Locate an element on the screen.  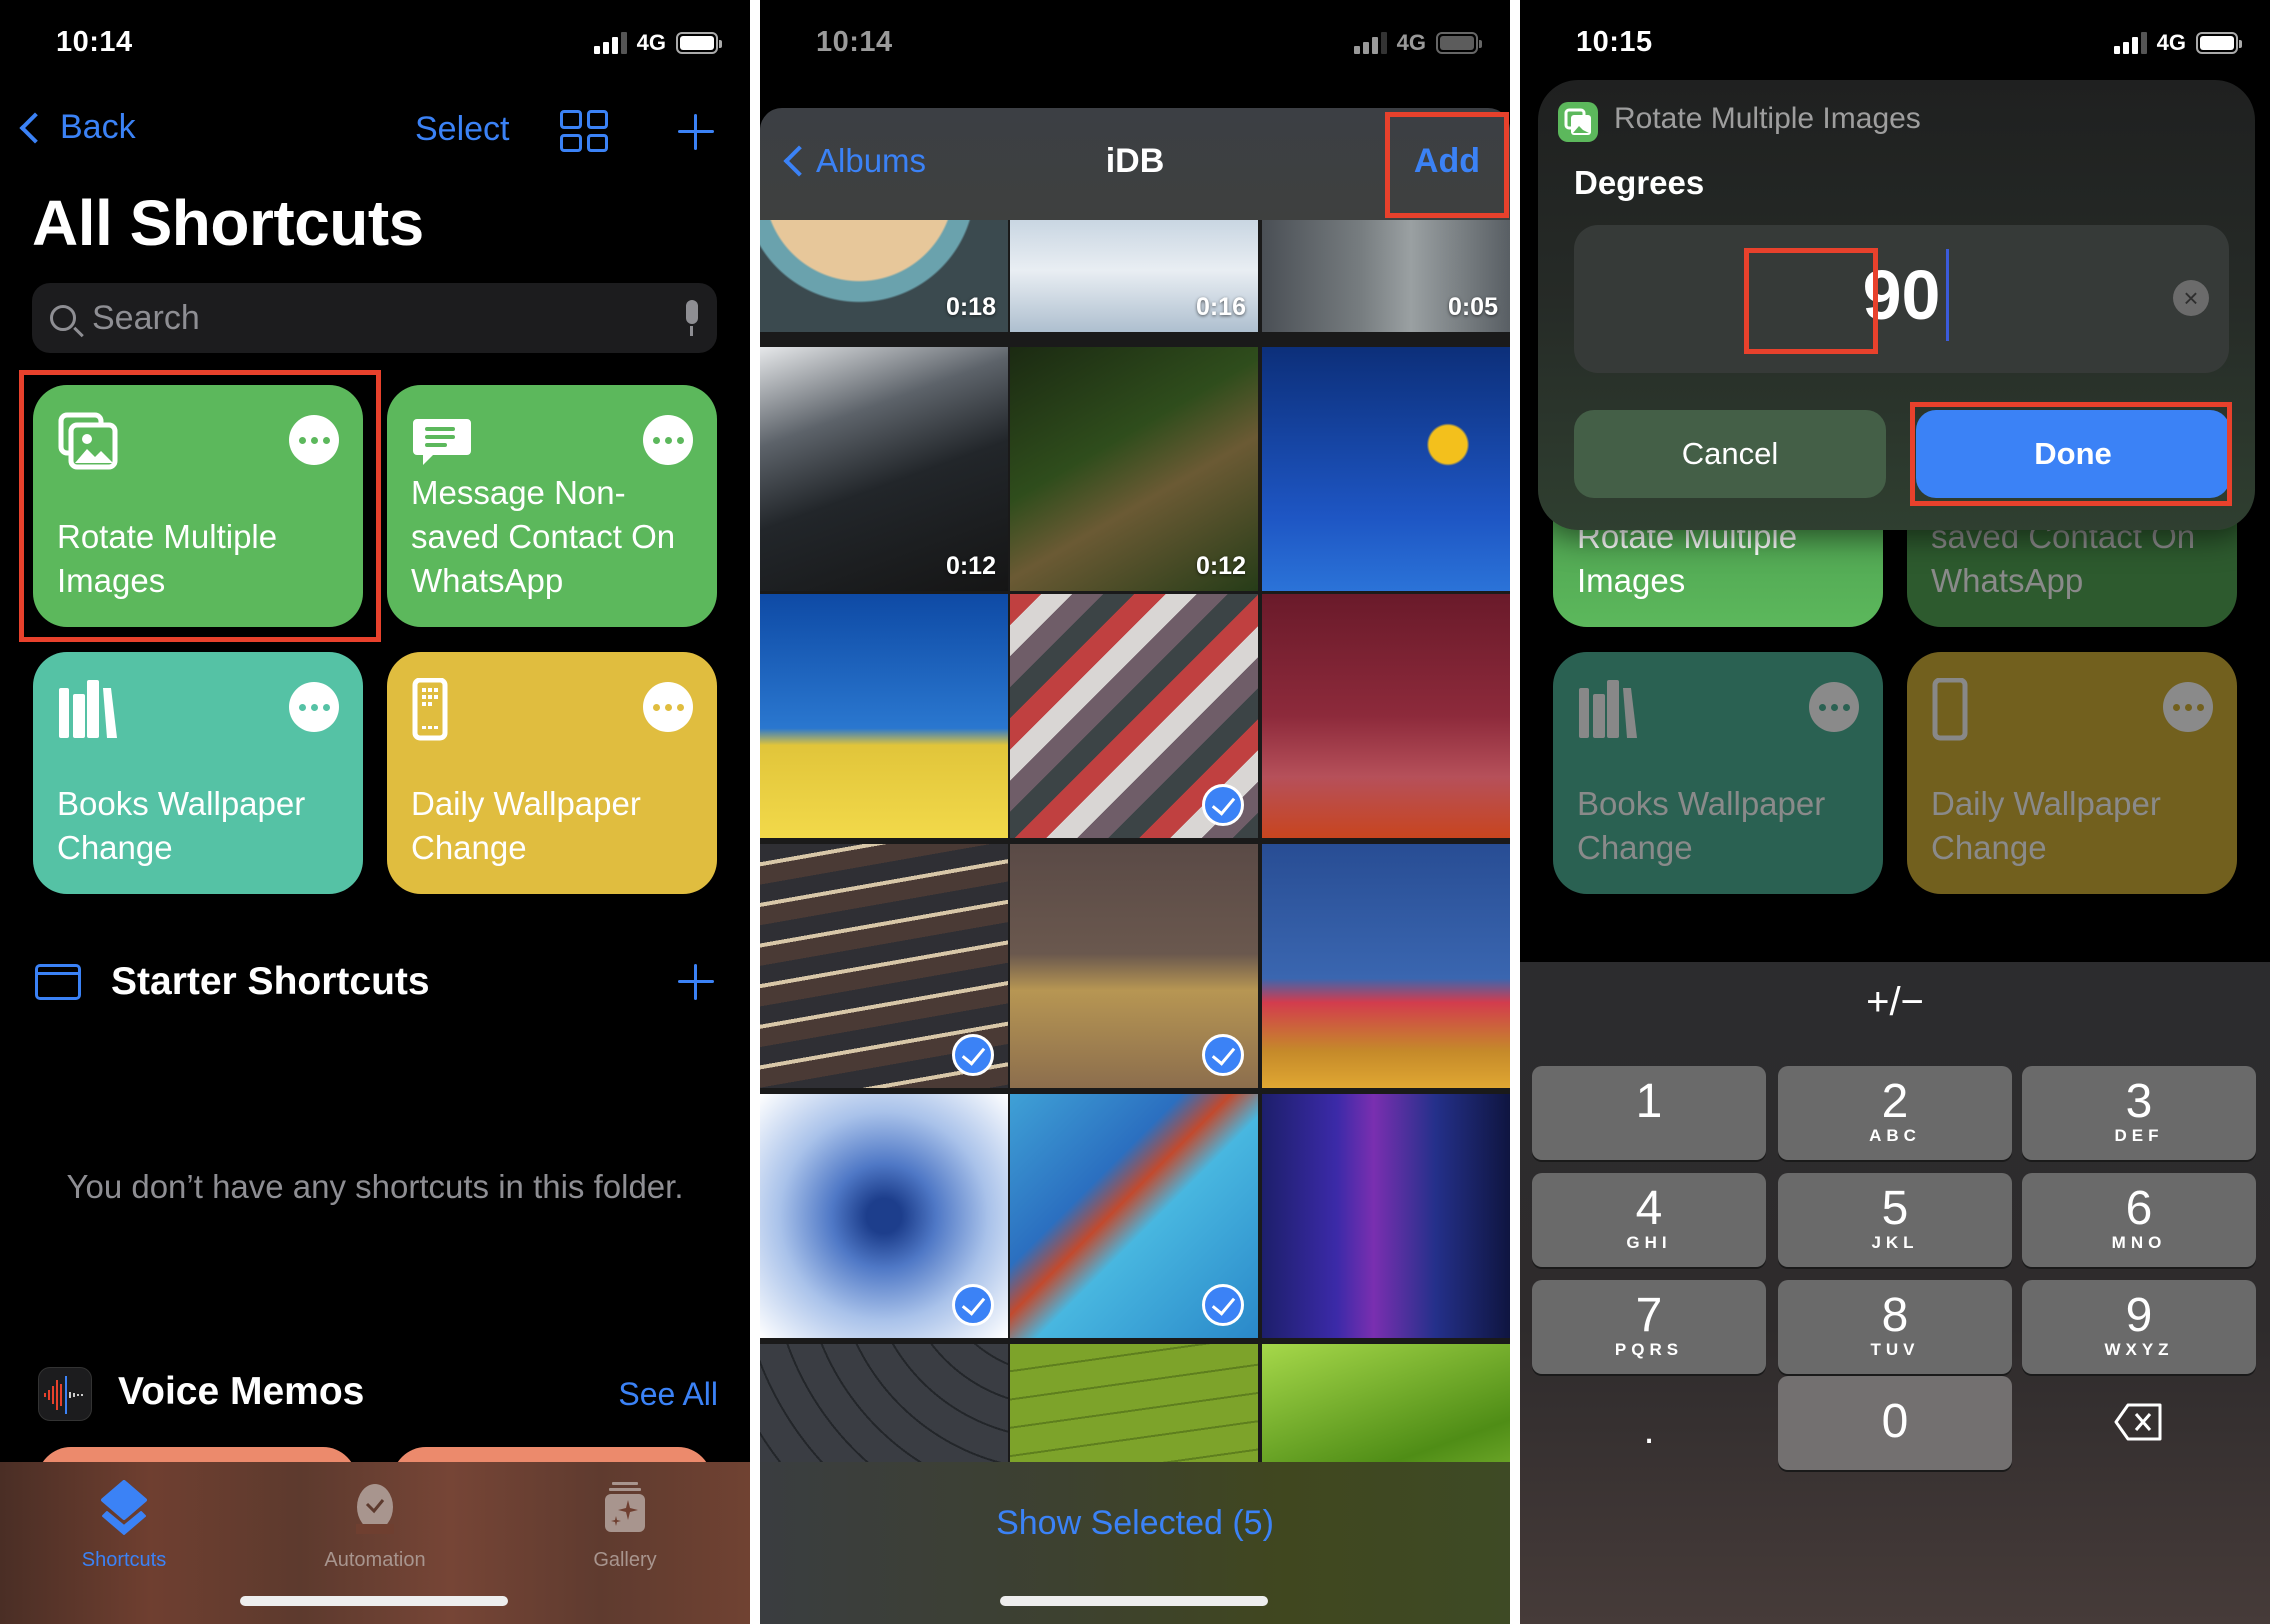
key-8: 8 TUV is located at coordinates (1895, 1327).